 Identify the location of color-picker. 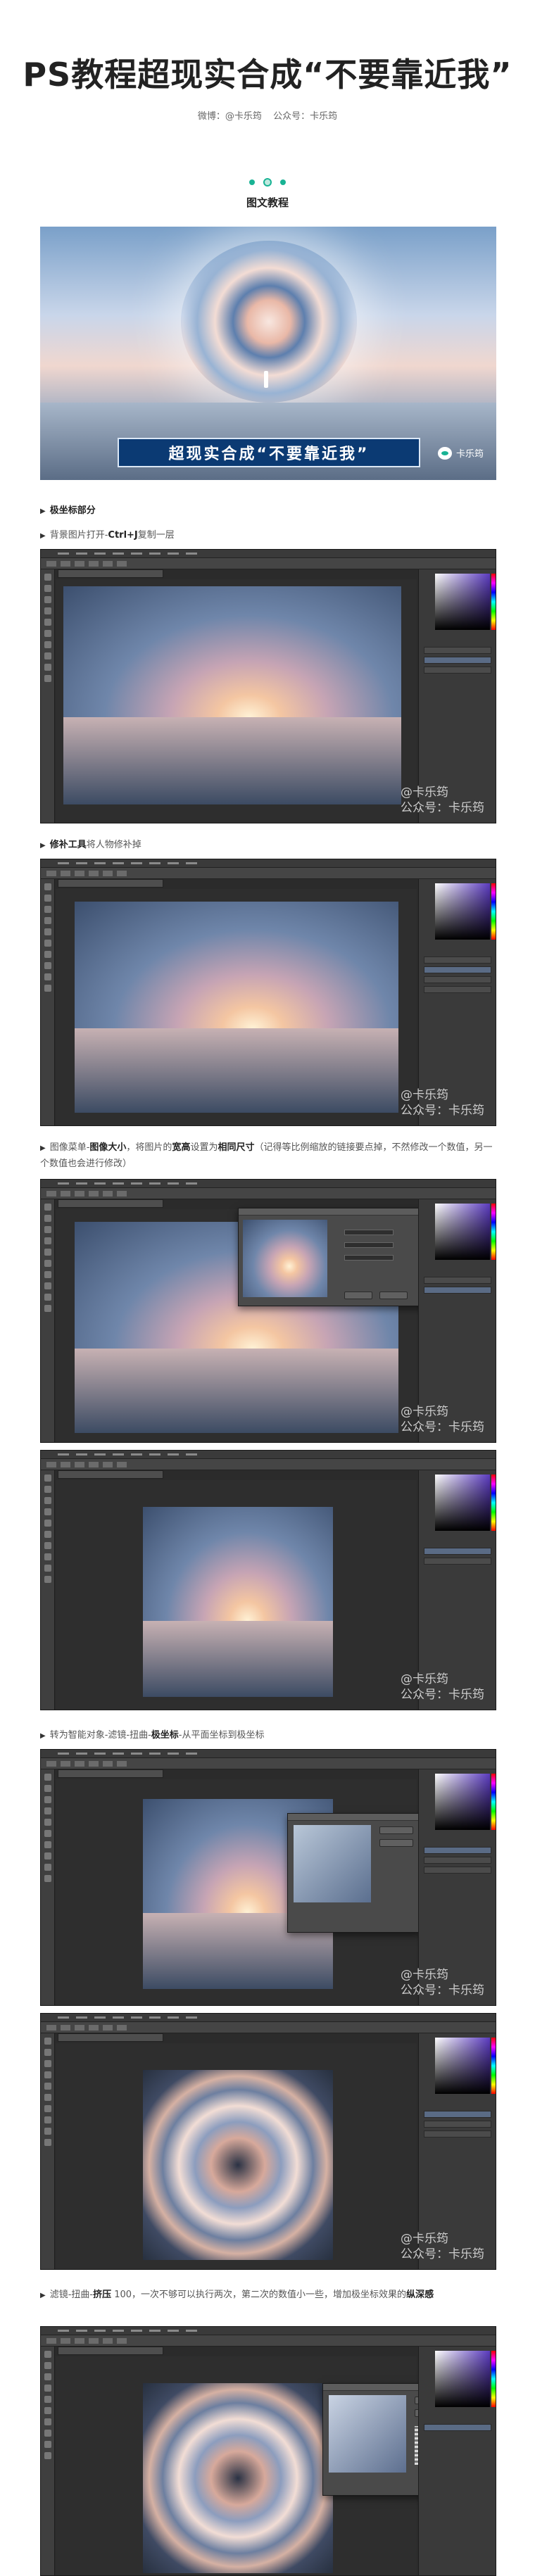
(462, 602).